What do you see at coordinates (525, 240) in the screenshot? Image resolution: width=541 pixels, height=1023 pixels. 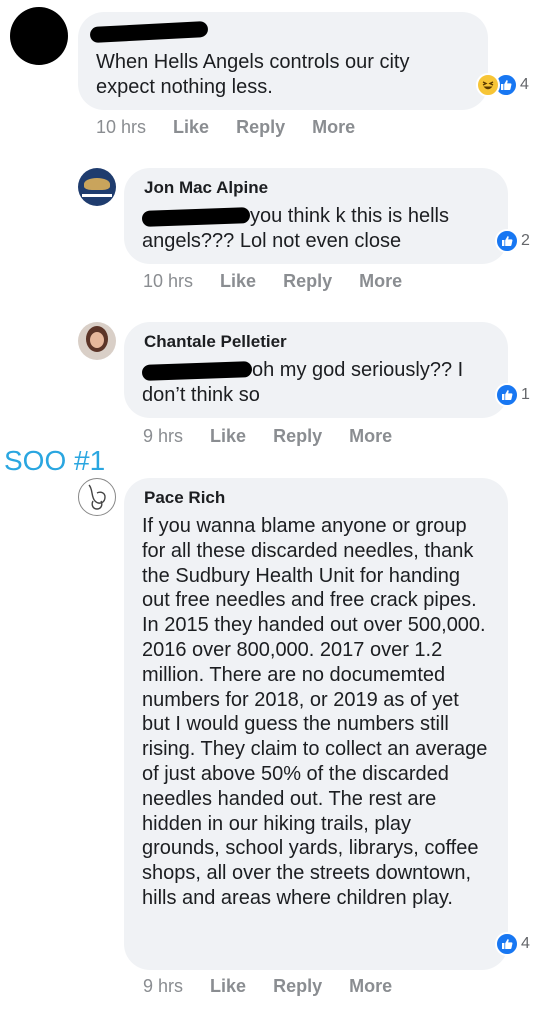 I see `reaction-count: 2` at bounding box center [525, 240].